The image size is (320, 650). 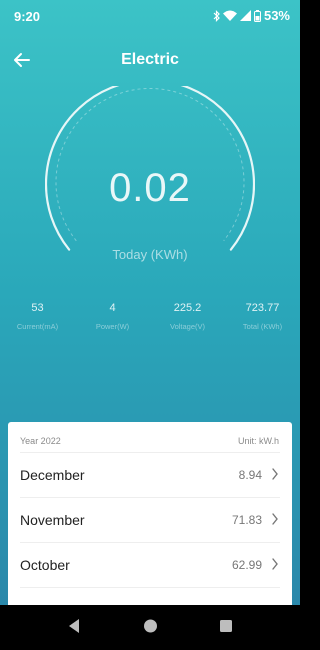 I want to click on signal-icon, so click(x=245, y=15).